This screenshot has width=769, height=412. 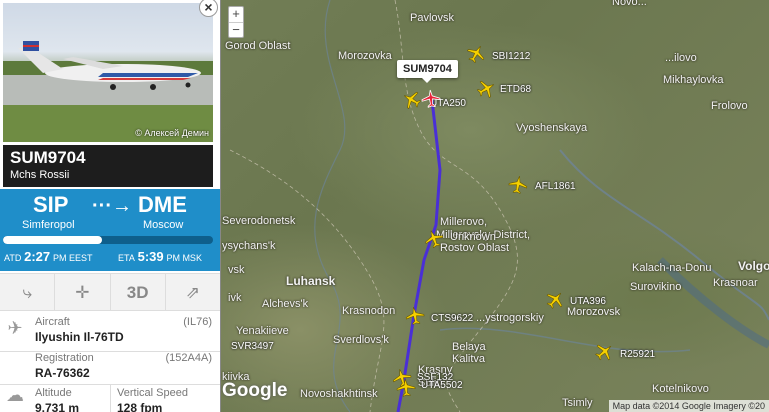 I want to click on route-icon: ⤷, so click(x=27, y=292).